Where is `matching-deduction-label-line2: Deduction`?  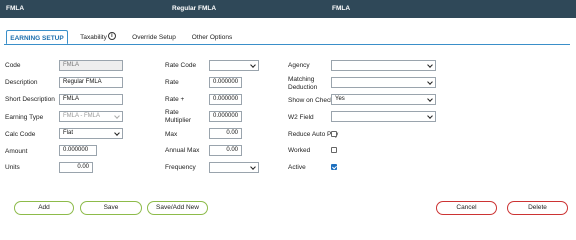
matching-deduction-label-line2: Deduction is located at coordinates (303, 87).